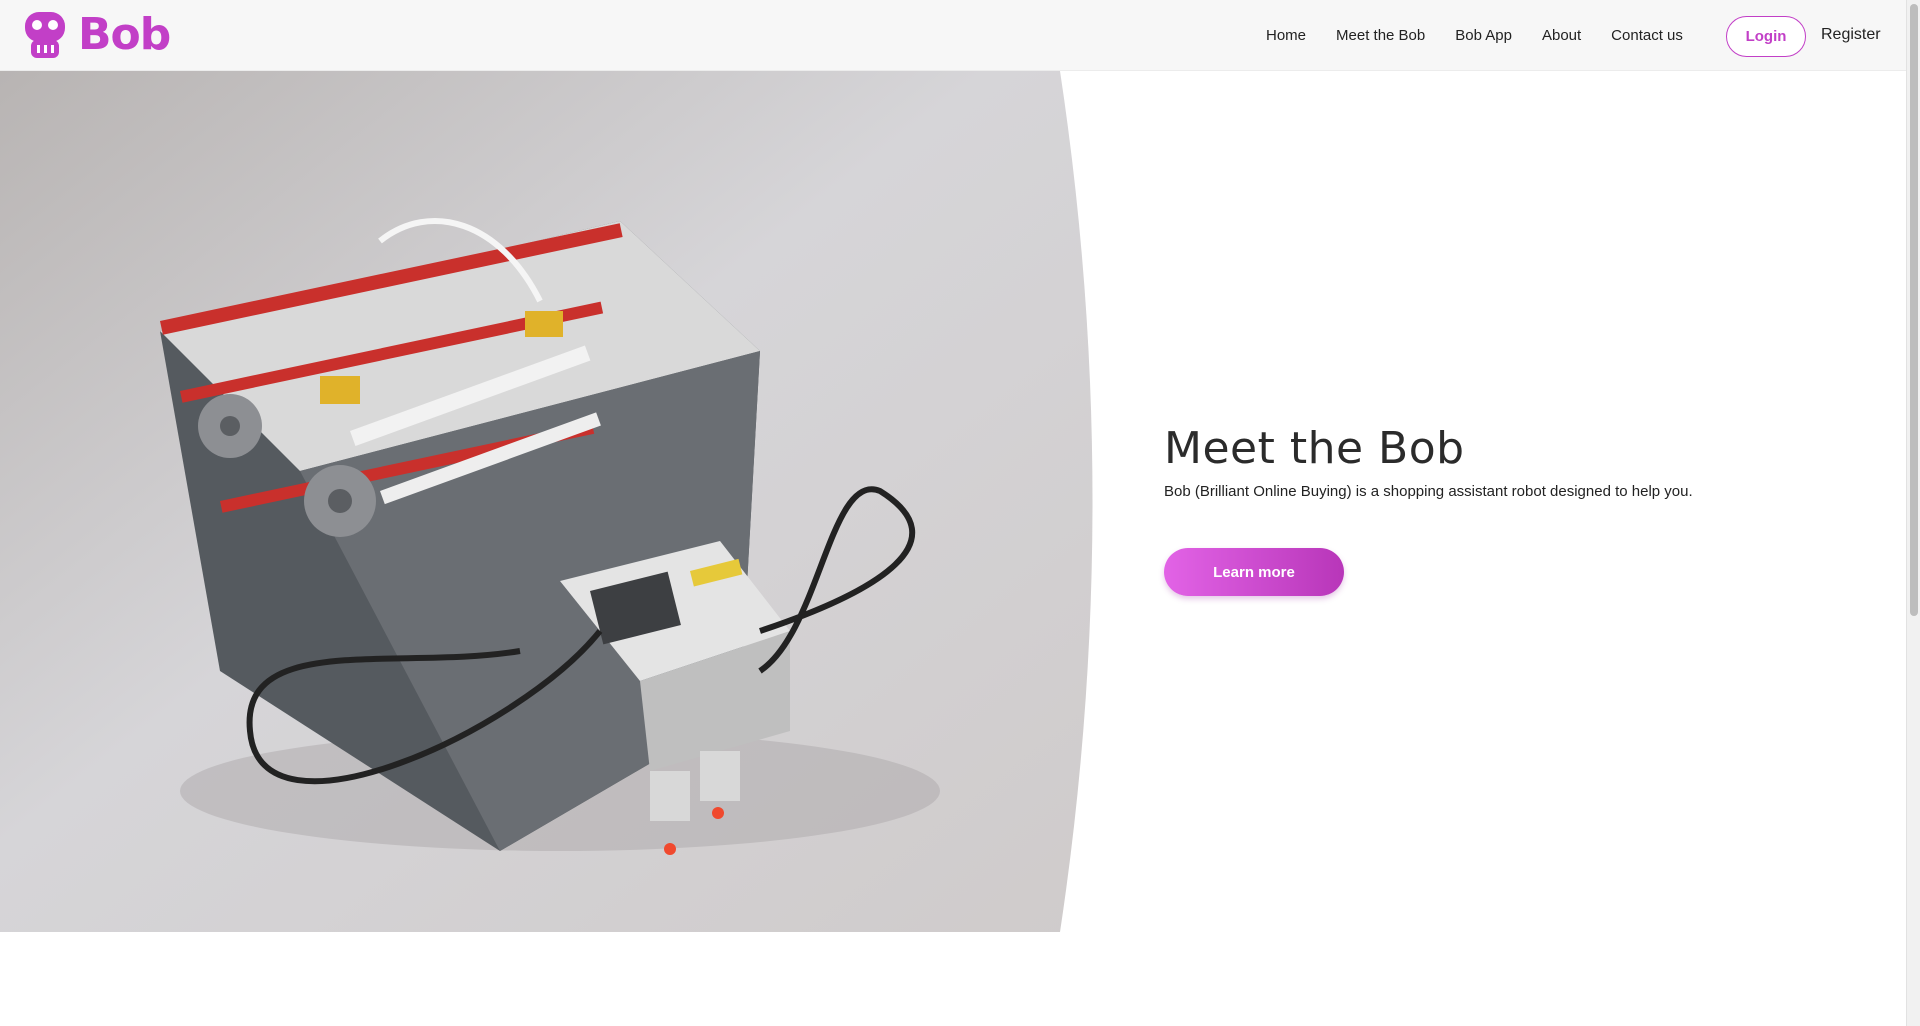 This screenshot has height=1026, width=1920. What do you see at coordinates (1254, 572) in the screenshot?
I see `learn-more-button: Learn more` at bounding box center [1254, 572].